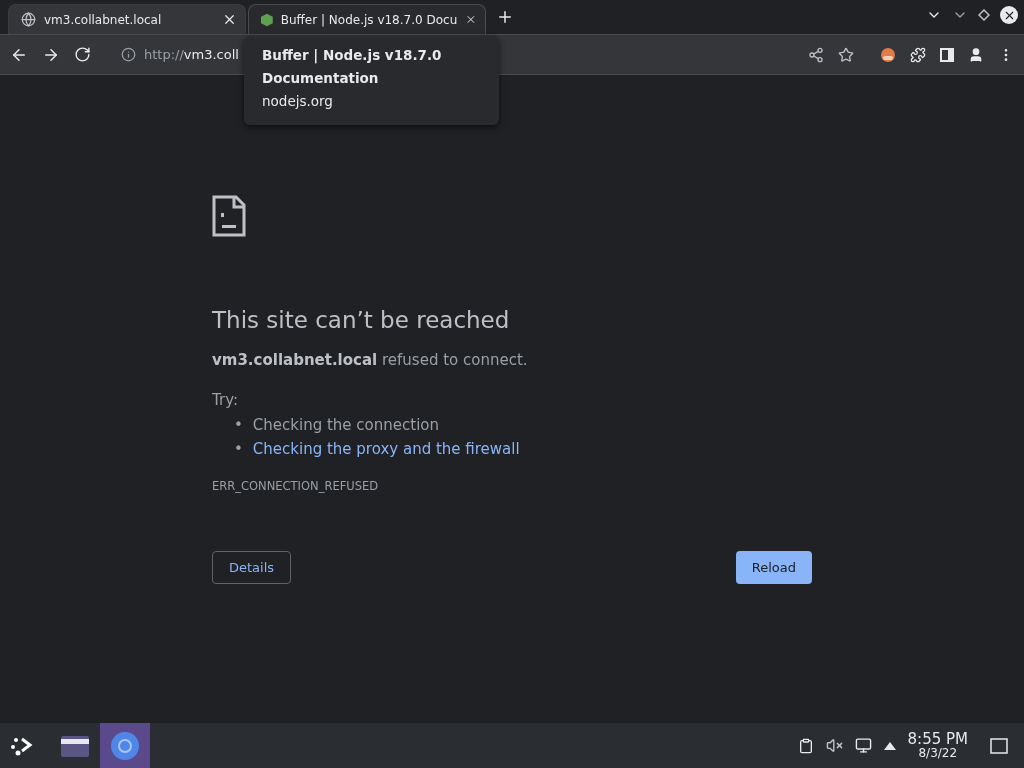  Describe the element at coordinates (773, 567) in the screenshot. I see `reload-button: Reload` at that location.